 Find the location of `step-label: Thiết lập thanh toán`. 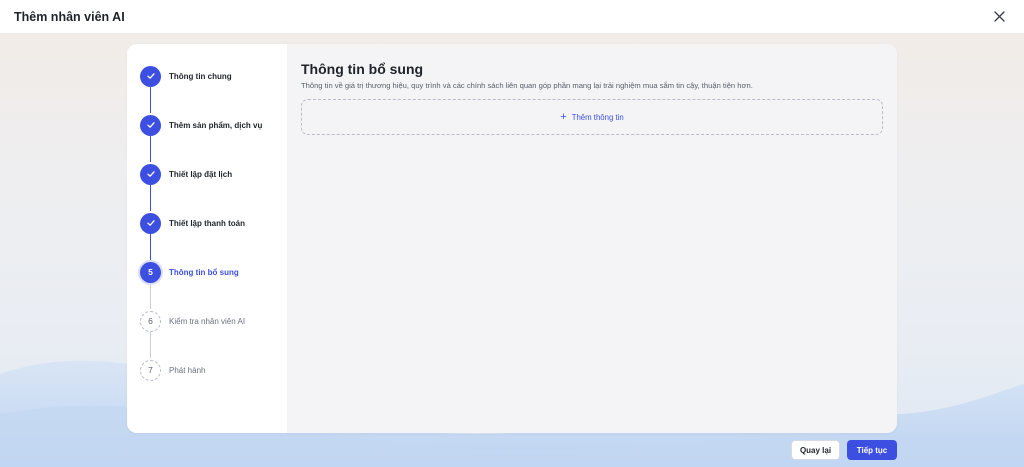

step-label: Thiết lập thanh toán is located at coordinates (207, 223).